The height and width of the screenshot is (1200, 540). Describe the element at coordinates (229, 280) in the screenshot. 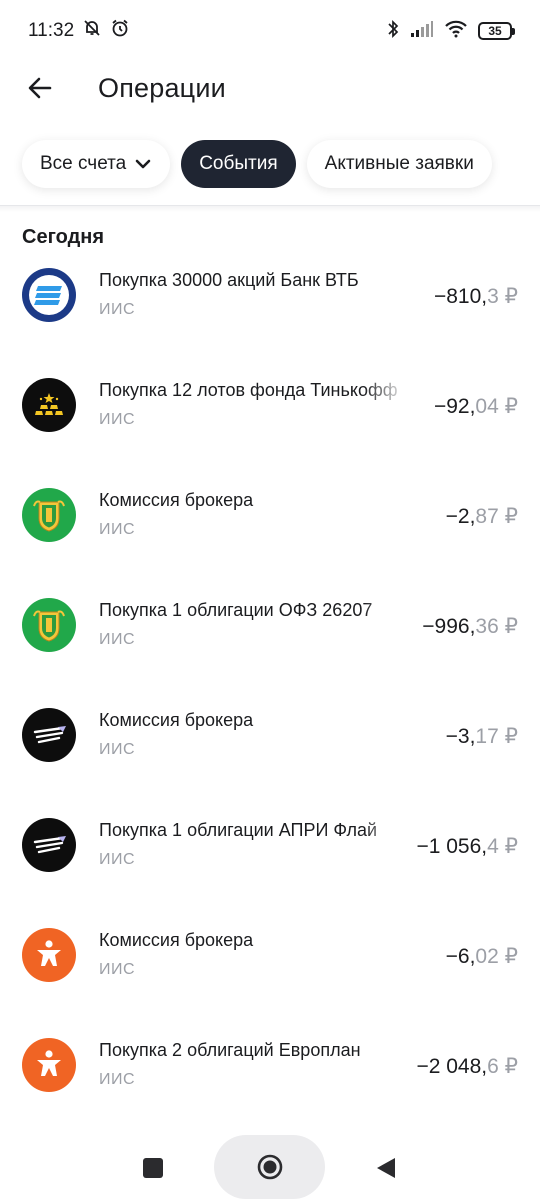

I see `operation-title: Покупка 30000 акций Банк ВТБ` at that location.